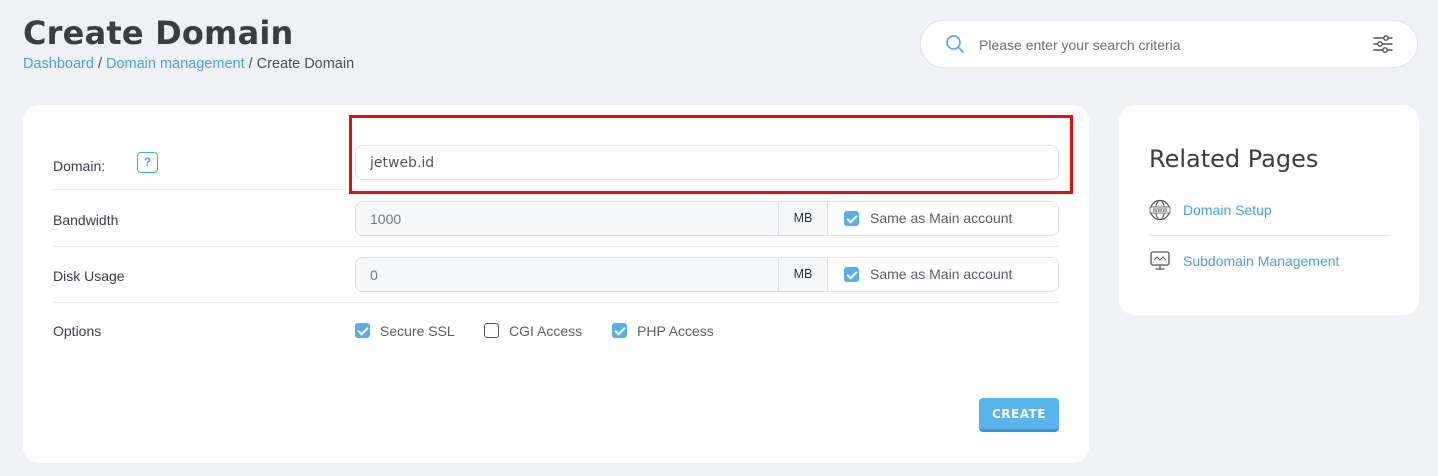 This screenshot has width=1438, height=476. What do you see at coordinates (567, 274) in the screenshot?
I see `disk-usage-input` at bounding box center [567, 274].